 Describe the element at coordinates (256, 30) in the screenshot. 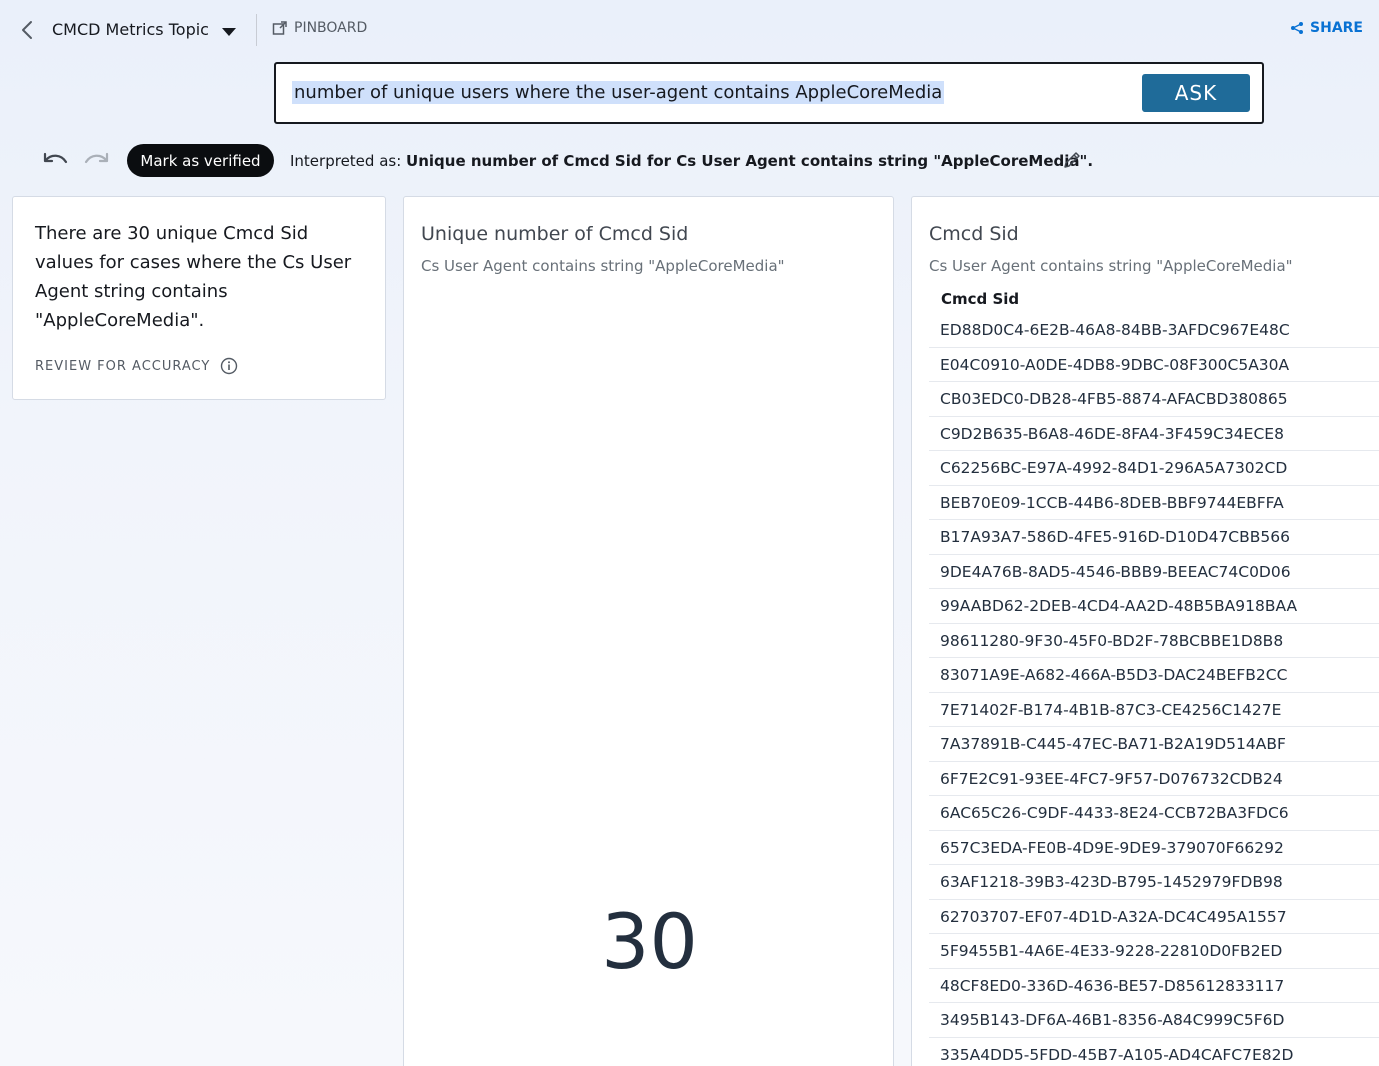

I see `header-divider` at that location.